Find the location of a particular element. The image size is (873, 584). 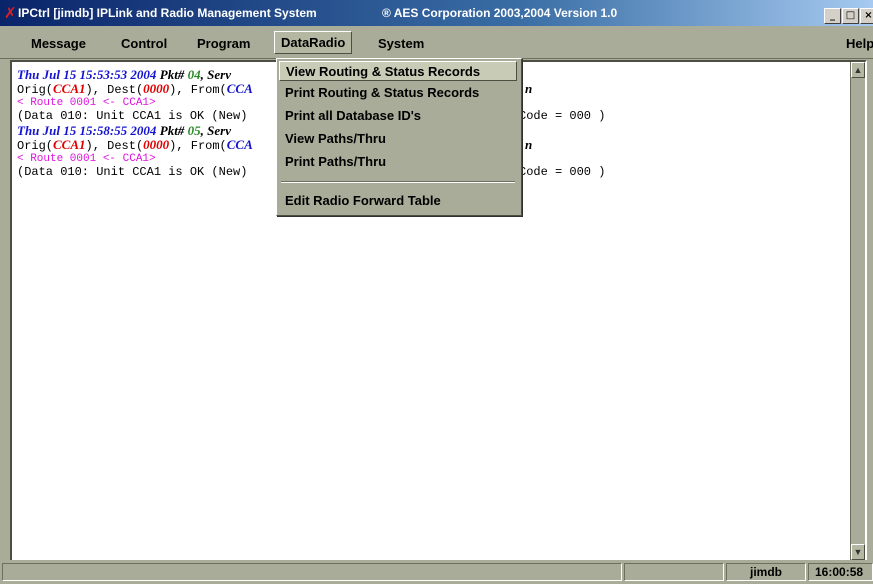

menu-message: Message is located at coordinates (58, 43).